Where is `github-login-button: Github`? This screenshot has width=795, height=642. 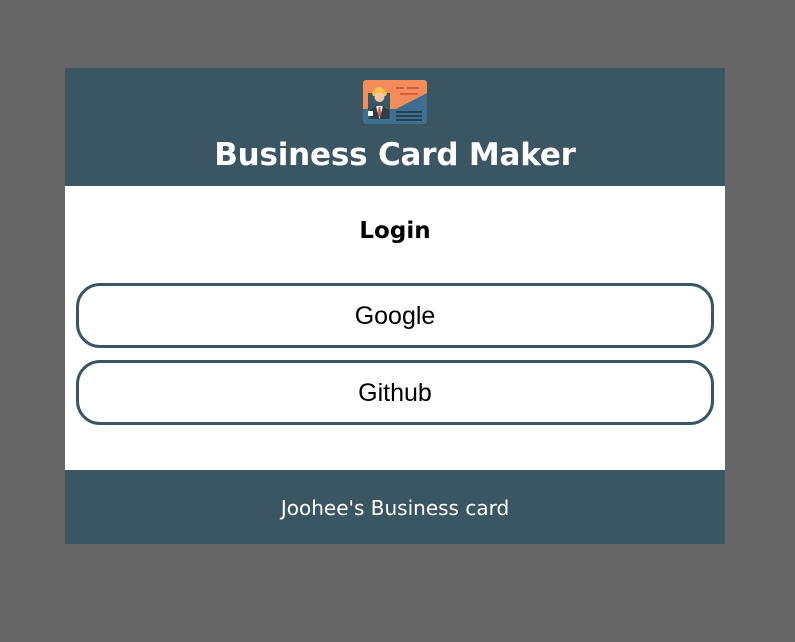 github-login-button: Github is located at coordinates (395, 392).